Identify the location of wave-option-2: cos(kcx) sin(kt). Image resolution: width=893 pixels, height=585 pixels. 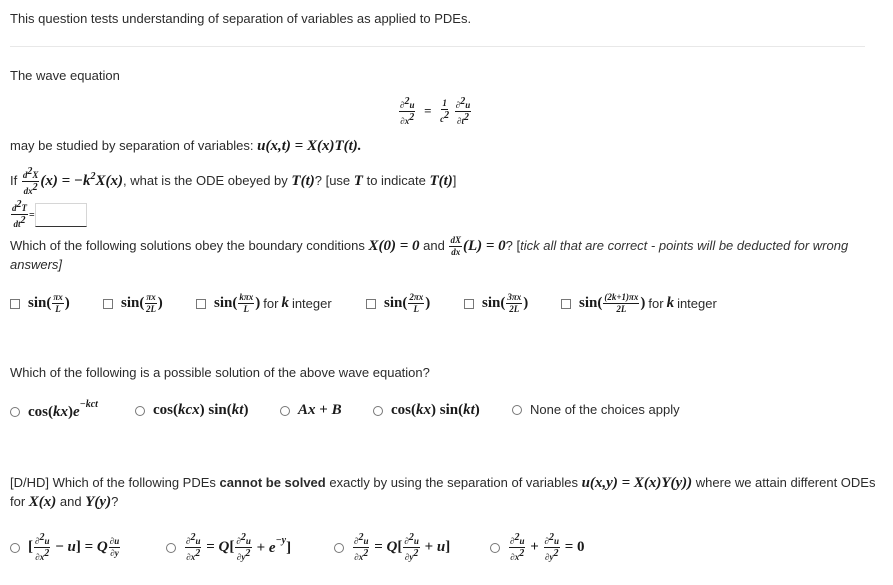
(191, 410).